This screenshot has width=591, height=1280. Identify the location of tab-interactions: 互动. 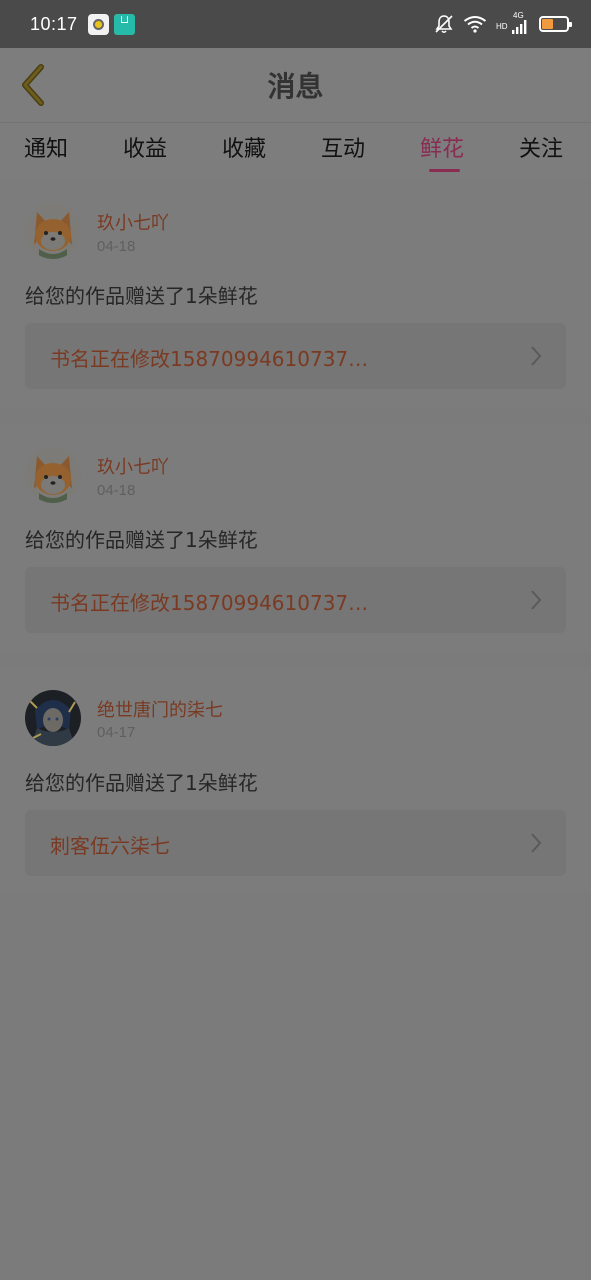
(343, 153).